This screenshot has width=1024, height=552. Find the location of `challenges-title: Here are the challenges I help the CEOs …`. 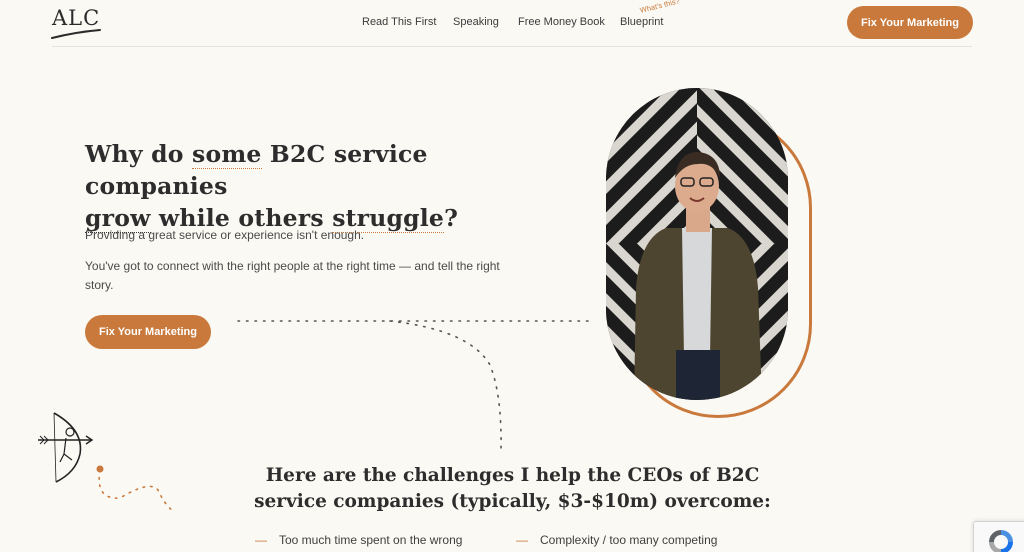

challenges-title: Here are the challenges I help the CEOs … is located at coordinates (512, 488).